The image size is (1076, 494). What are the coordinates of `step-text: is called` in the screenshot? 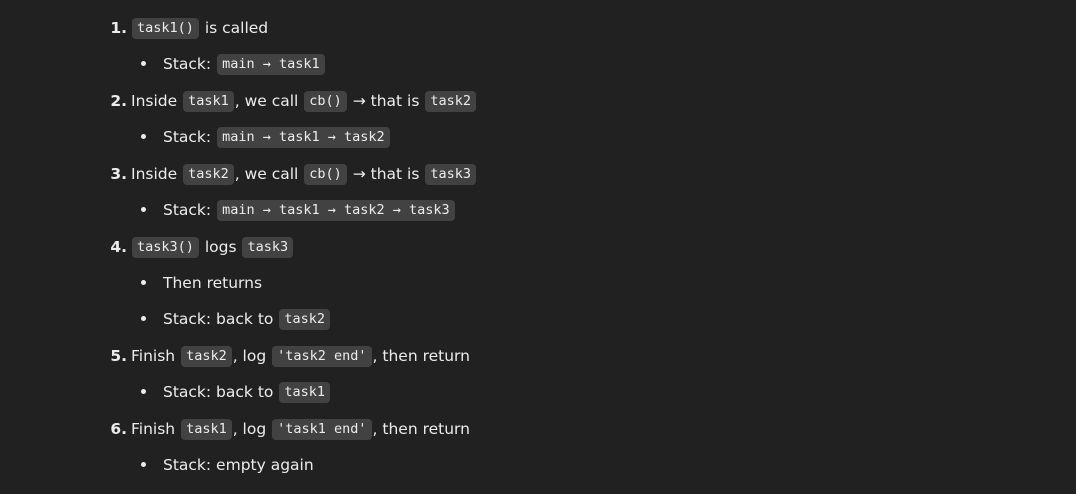 It's located at (234, 28).